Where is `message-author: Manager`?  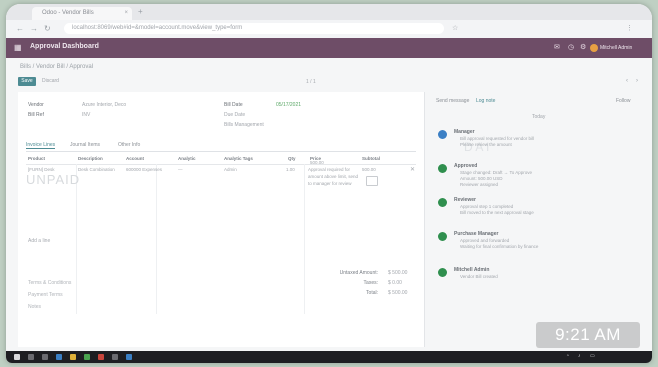 message-author: Manager is located at coordinates (464, 132).